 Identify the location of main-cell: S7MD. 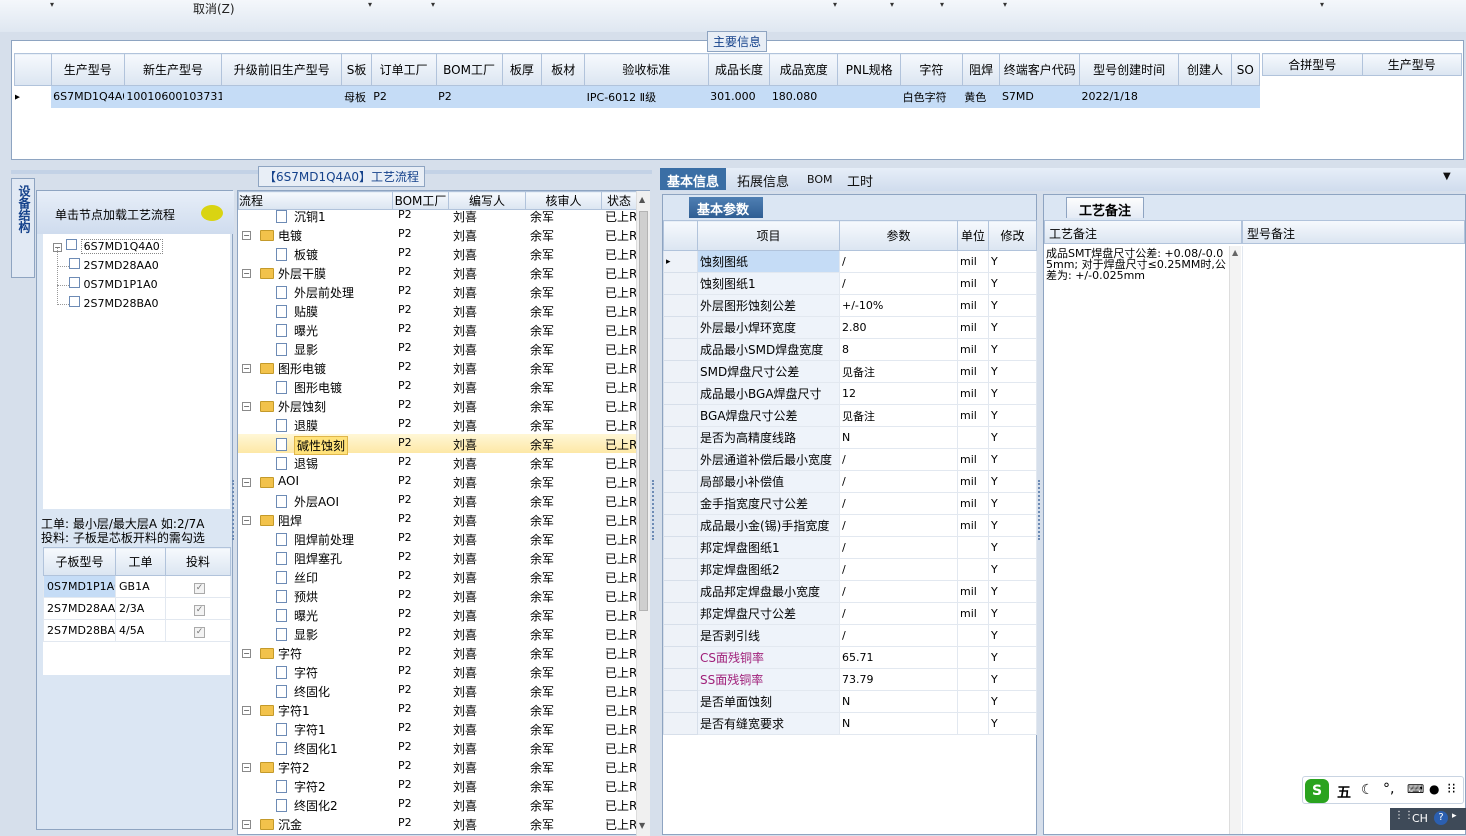
(1039, 96).